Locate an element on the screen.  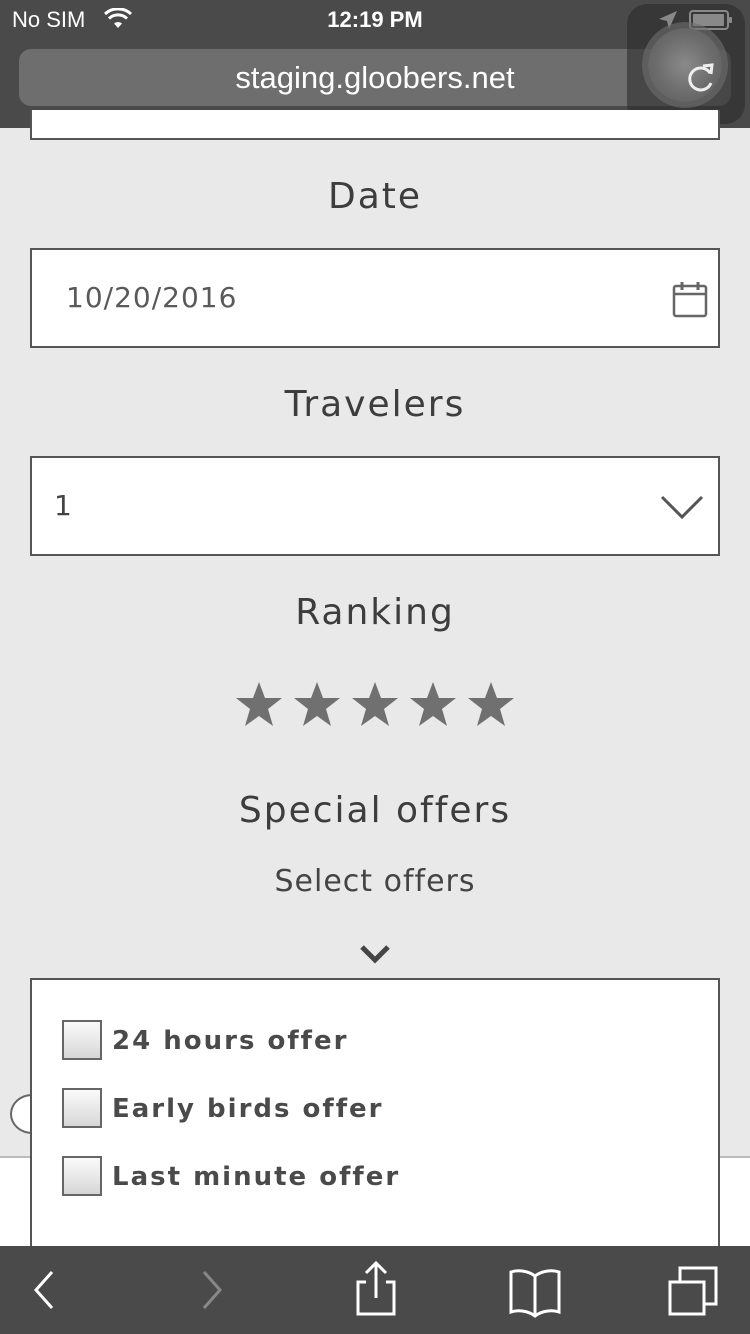
browser-chrome: No SIM 12:19 PM staging.gloobers.net is located at coordinates (375, 64).